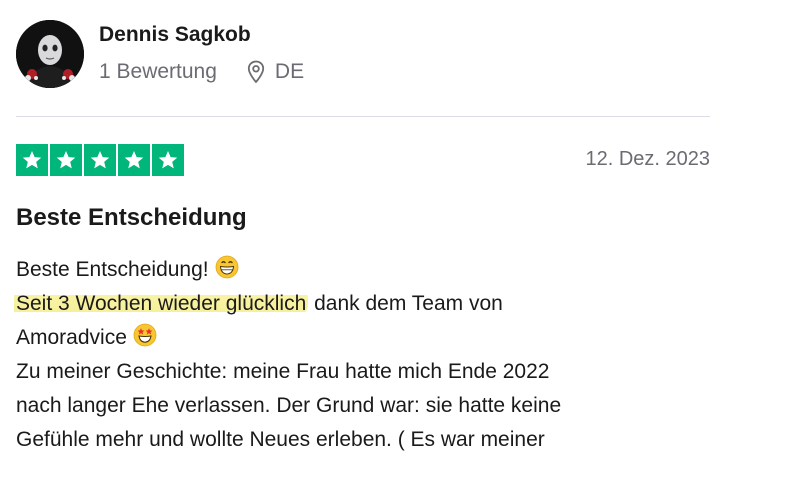 The width and height of the screenshot is (800, 500). What do you see at coordinates (366, 270) in the screenshot?
I see `review-line: Beste Entscheidung!` at bounding box center [366, 270].